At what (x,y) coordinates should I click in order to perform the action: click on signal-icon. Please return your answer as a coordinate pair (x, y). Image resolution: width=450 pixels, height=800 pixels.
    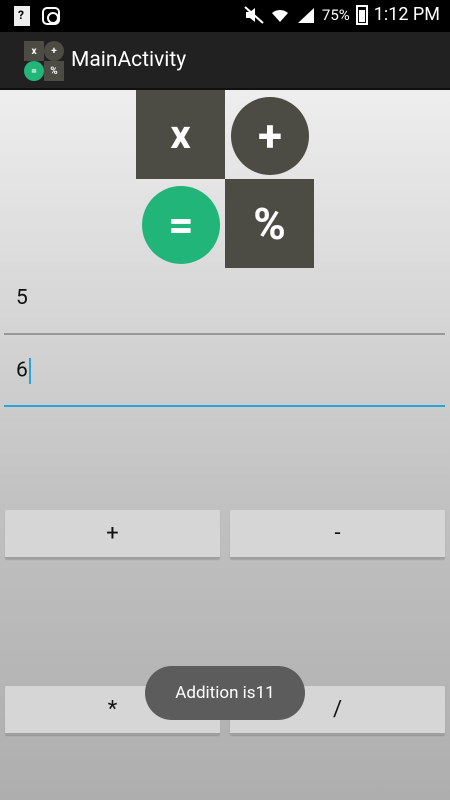
    Looking at the image, I should click on (305, 15).